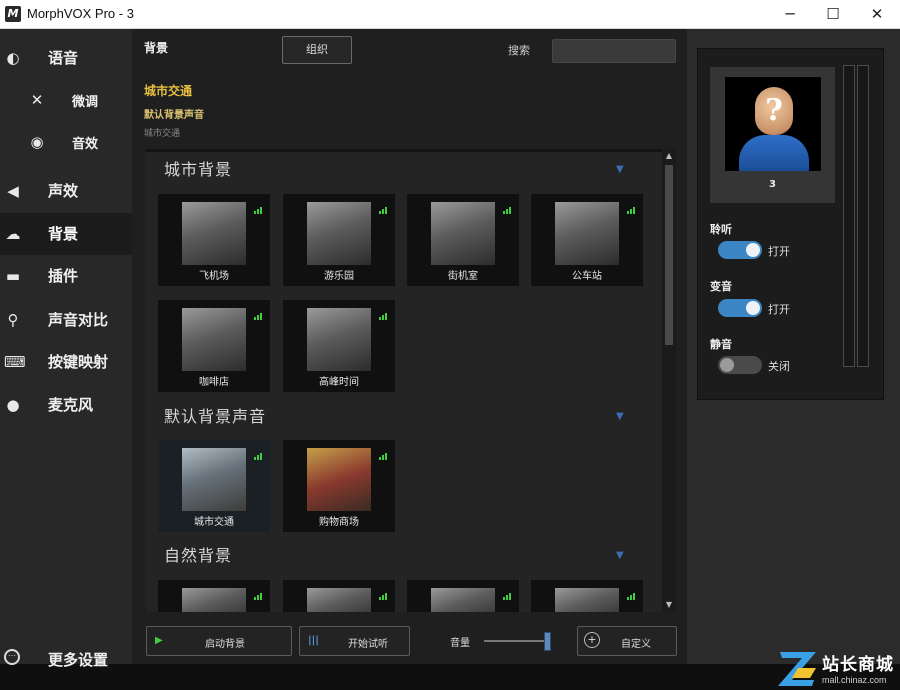  What do you see at coordinates (214, 486) in the screenshot?
I see `background-tile-city-traffic: 城市交通` at bounding box center [214, 486].